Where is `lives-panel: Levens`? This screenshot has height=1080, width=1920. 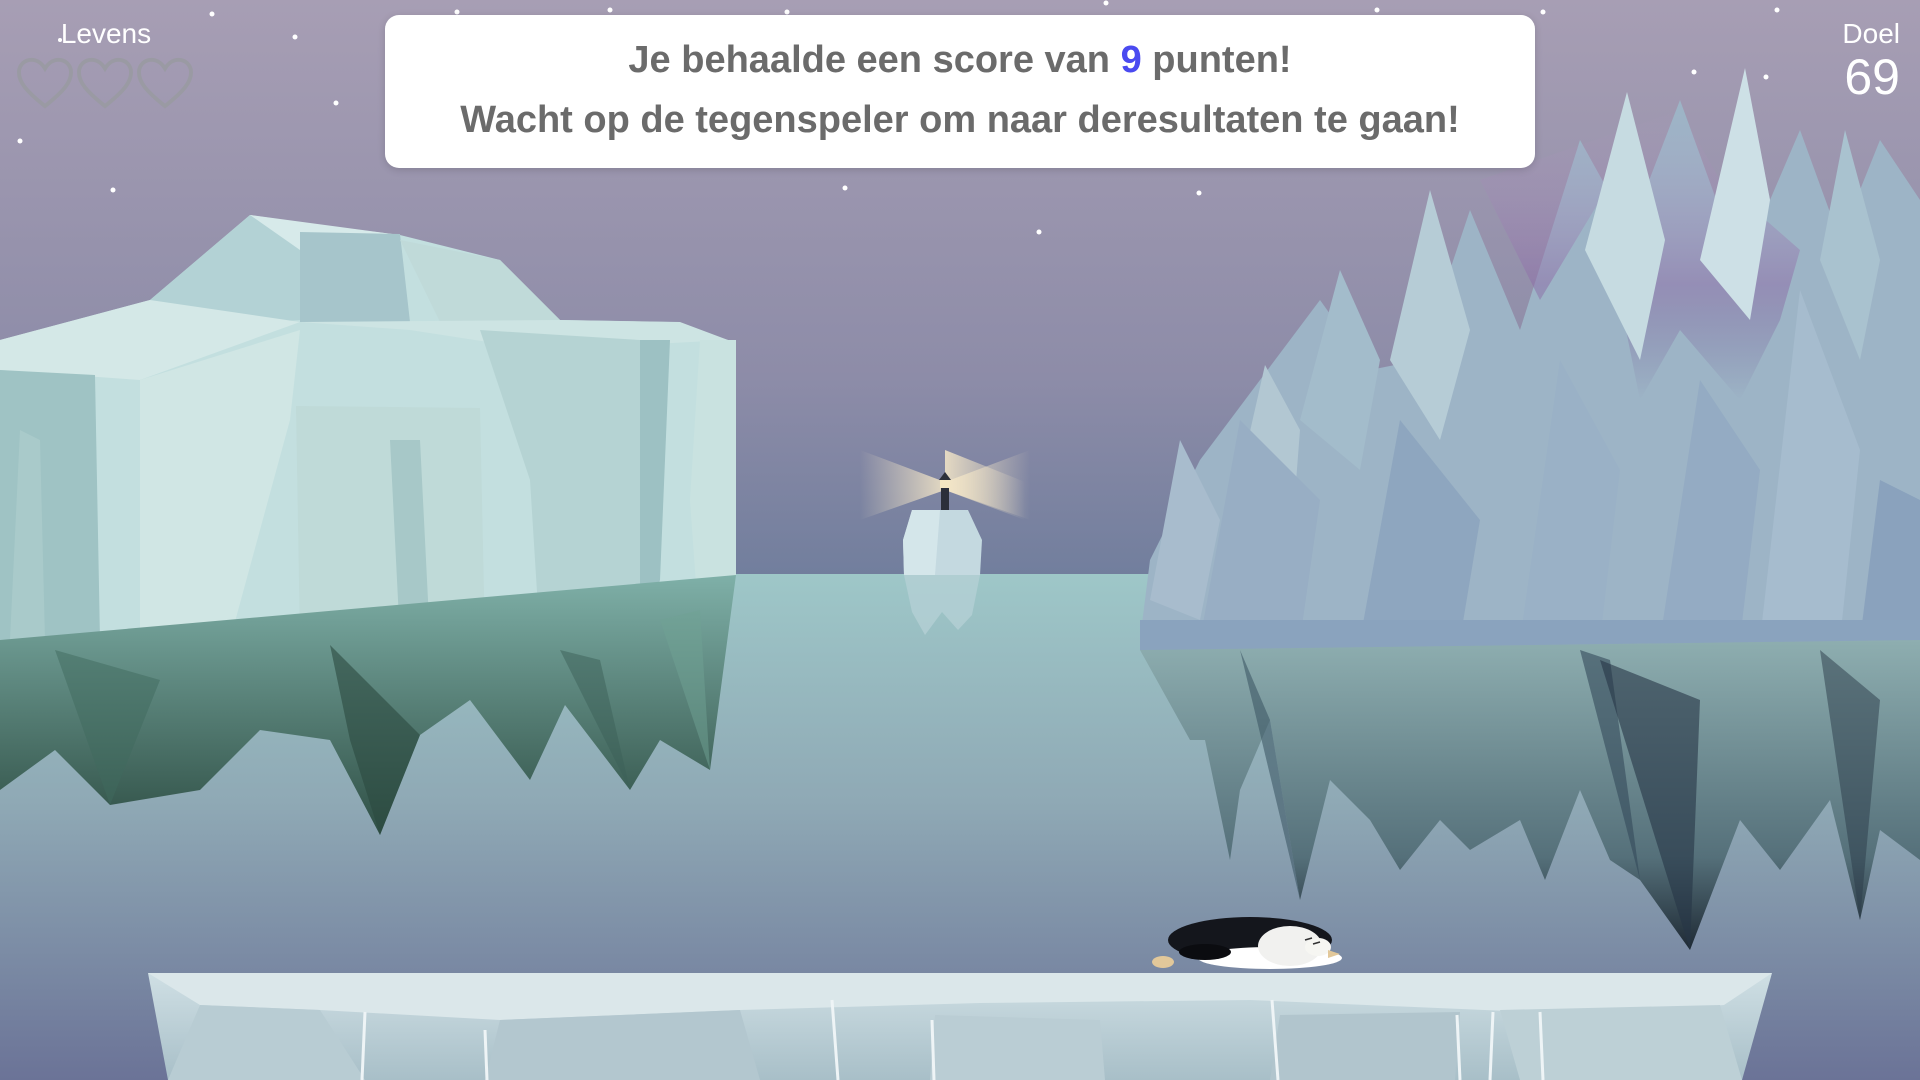
lives-panel: Levens is located at coordinates (111, 64).